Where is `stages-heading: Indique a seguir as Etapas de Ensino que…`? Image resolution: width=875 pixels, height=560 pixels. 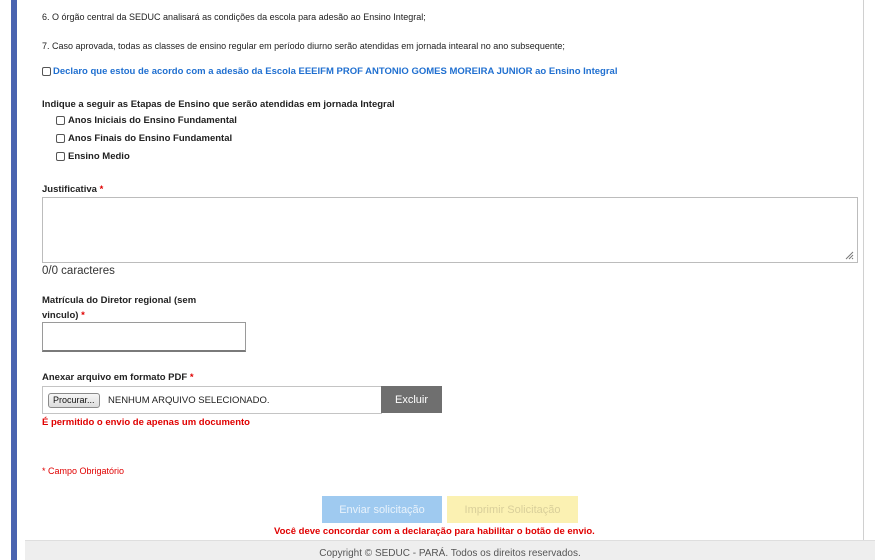
stages-heading: Indique a seguir as Etapas de Ensino que… is located at coordinates (218, 104).